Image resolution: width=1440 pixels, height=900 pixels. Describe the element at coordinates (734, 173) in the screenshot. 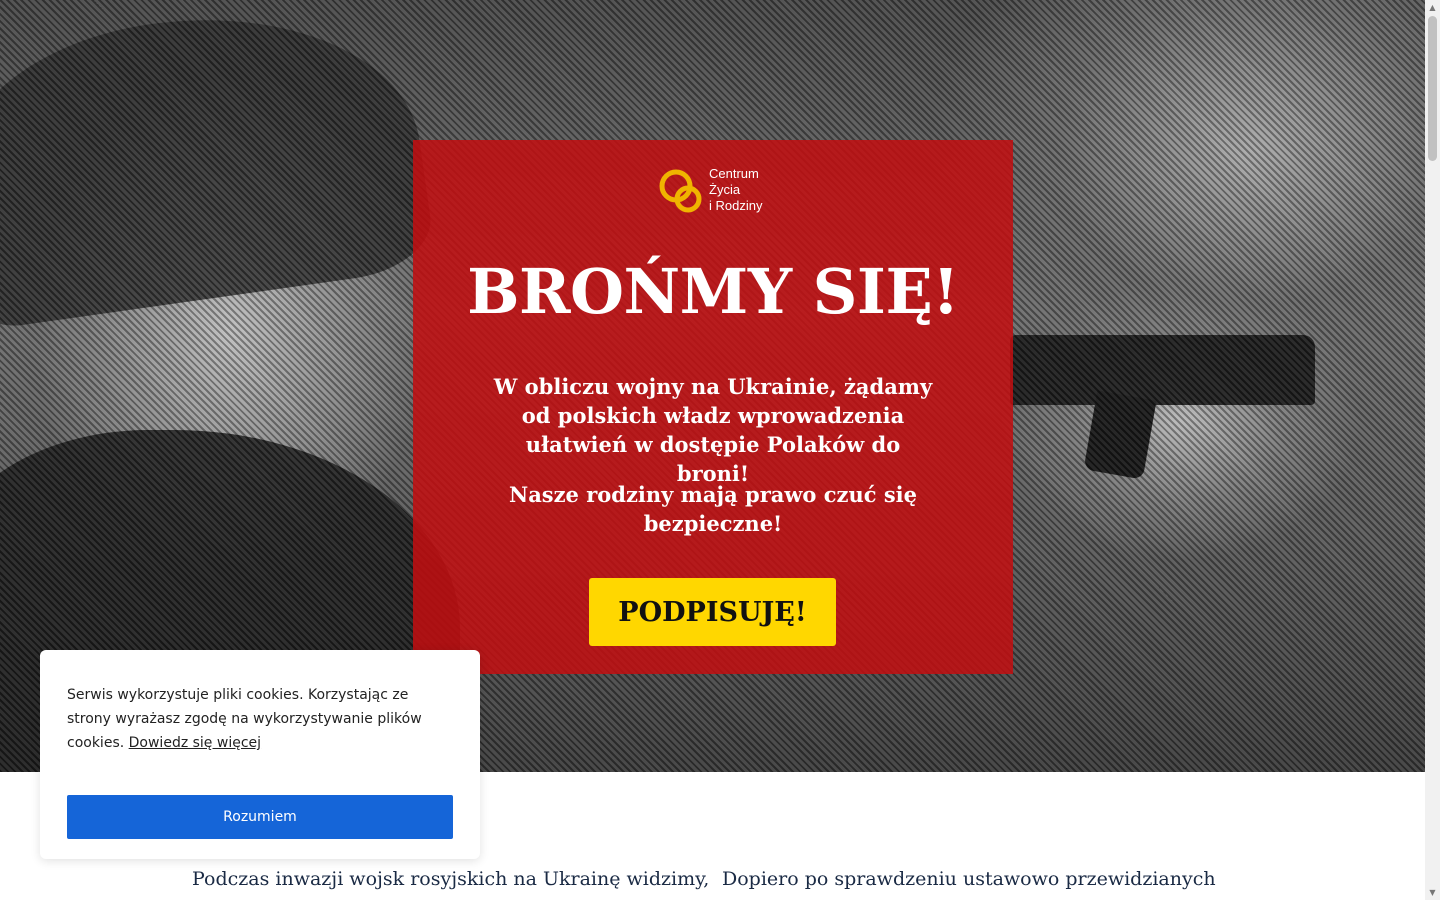

I see `logo-line-1: Centrum` at that location.